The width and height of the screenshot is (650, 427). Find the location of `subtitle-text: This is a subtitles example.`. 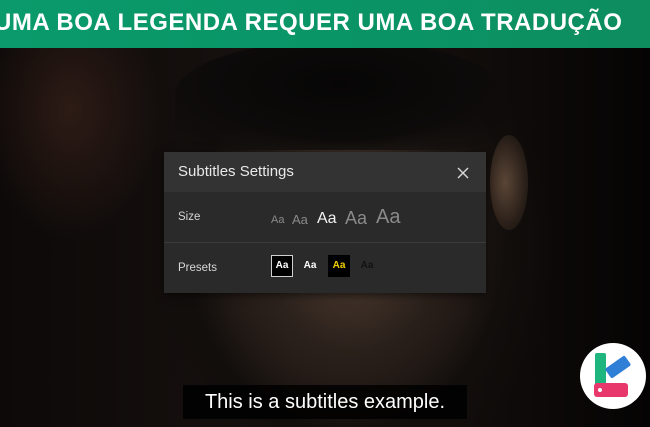

subtitle-text: This is a subtitles example. is located at coordinates (325, 402).